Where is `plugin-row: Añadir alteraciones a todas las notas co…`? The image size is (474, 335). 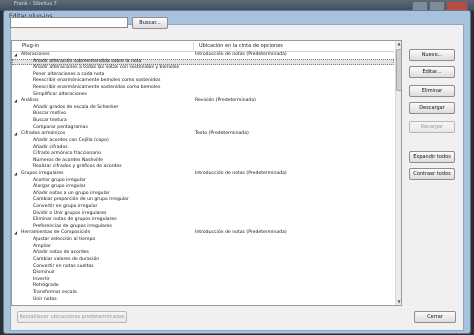 plugin-row: Añadir alteraciones a todas las notas co… is located at coordinates (203, 68).